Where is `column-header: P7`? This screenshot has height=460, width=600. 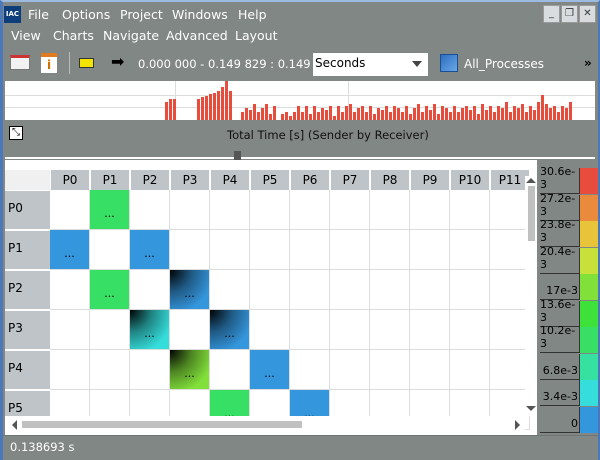 column-header: P7 is located at coordinates (350, 180).